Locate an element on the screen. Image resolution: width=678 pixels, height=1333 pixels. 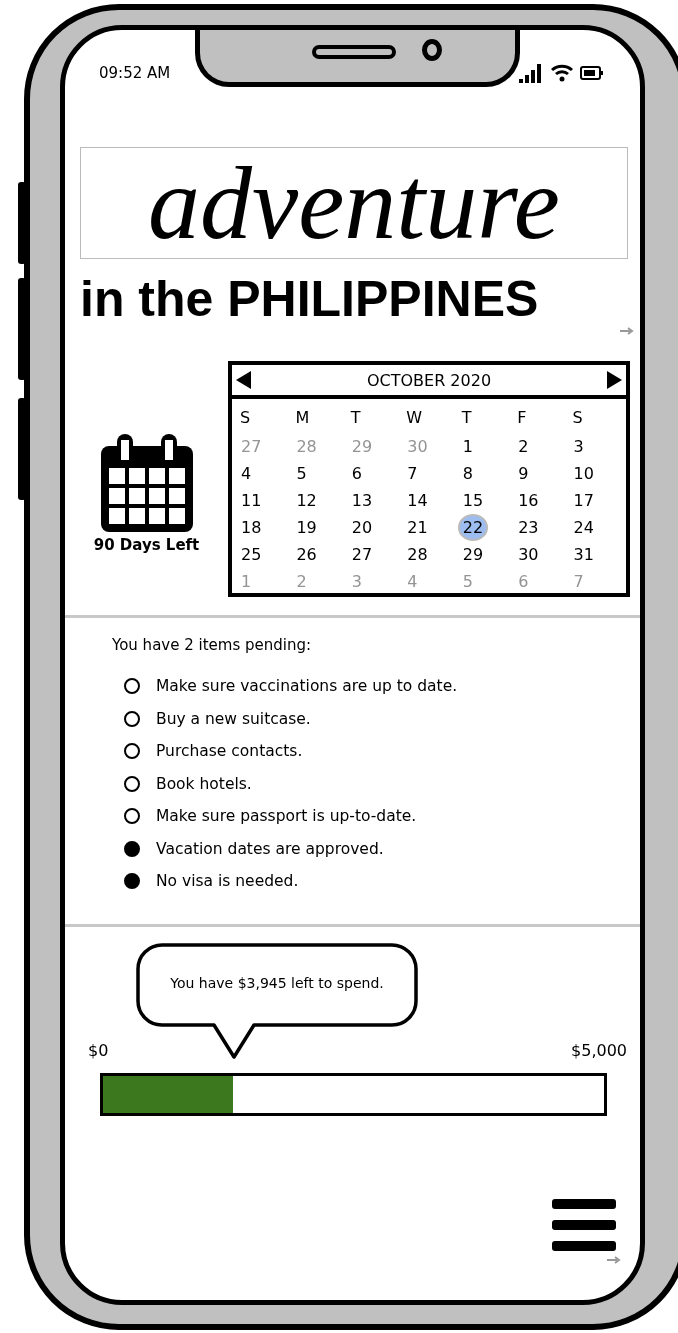
tooltip-text: You have $3,945 left to spend. is located at coordinates (277, 982).